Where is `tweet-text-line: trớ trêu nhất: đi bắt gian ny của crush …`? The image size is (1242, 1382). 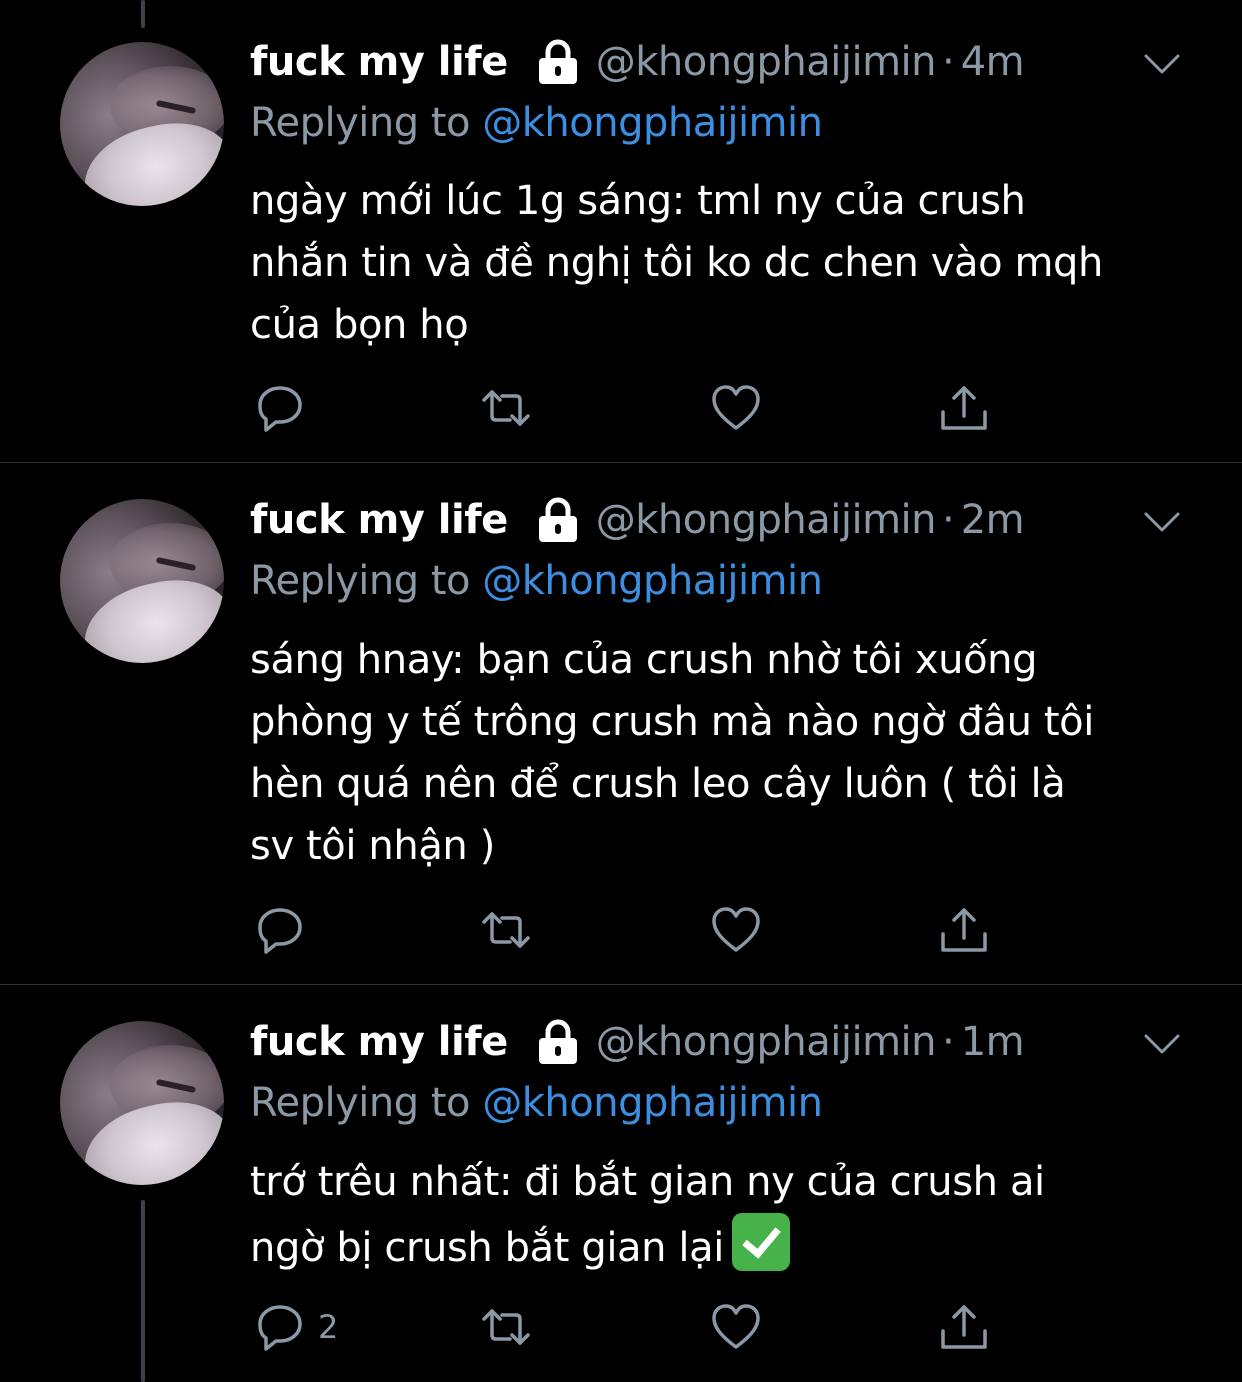
tweet-text-line: trớ trêu nhất: đi bắt gian ny của crush … is located at coordinates (647, 1182).